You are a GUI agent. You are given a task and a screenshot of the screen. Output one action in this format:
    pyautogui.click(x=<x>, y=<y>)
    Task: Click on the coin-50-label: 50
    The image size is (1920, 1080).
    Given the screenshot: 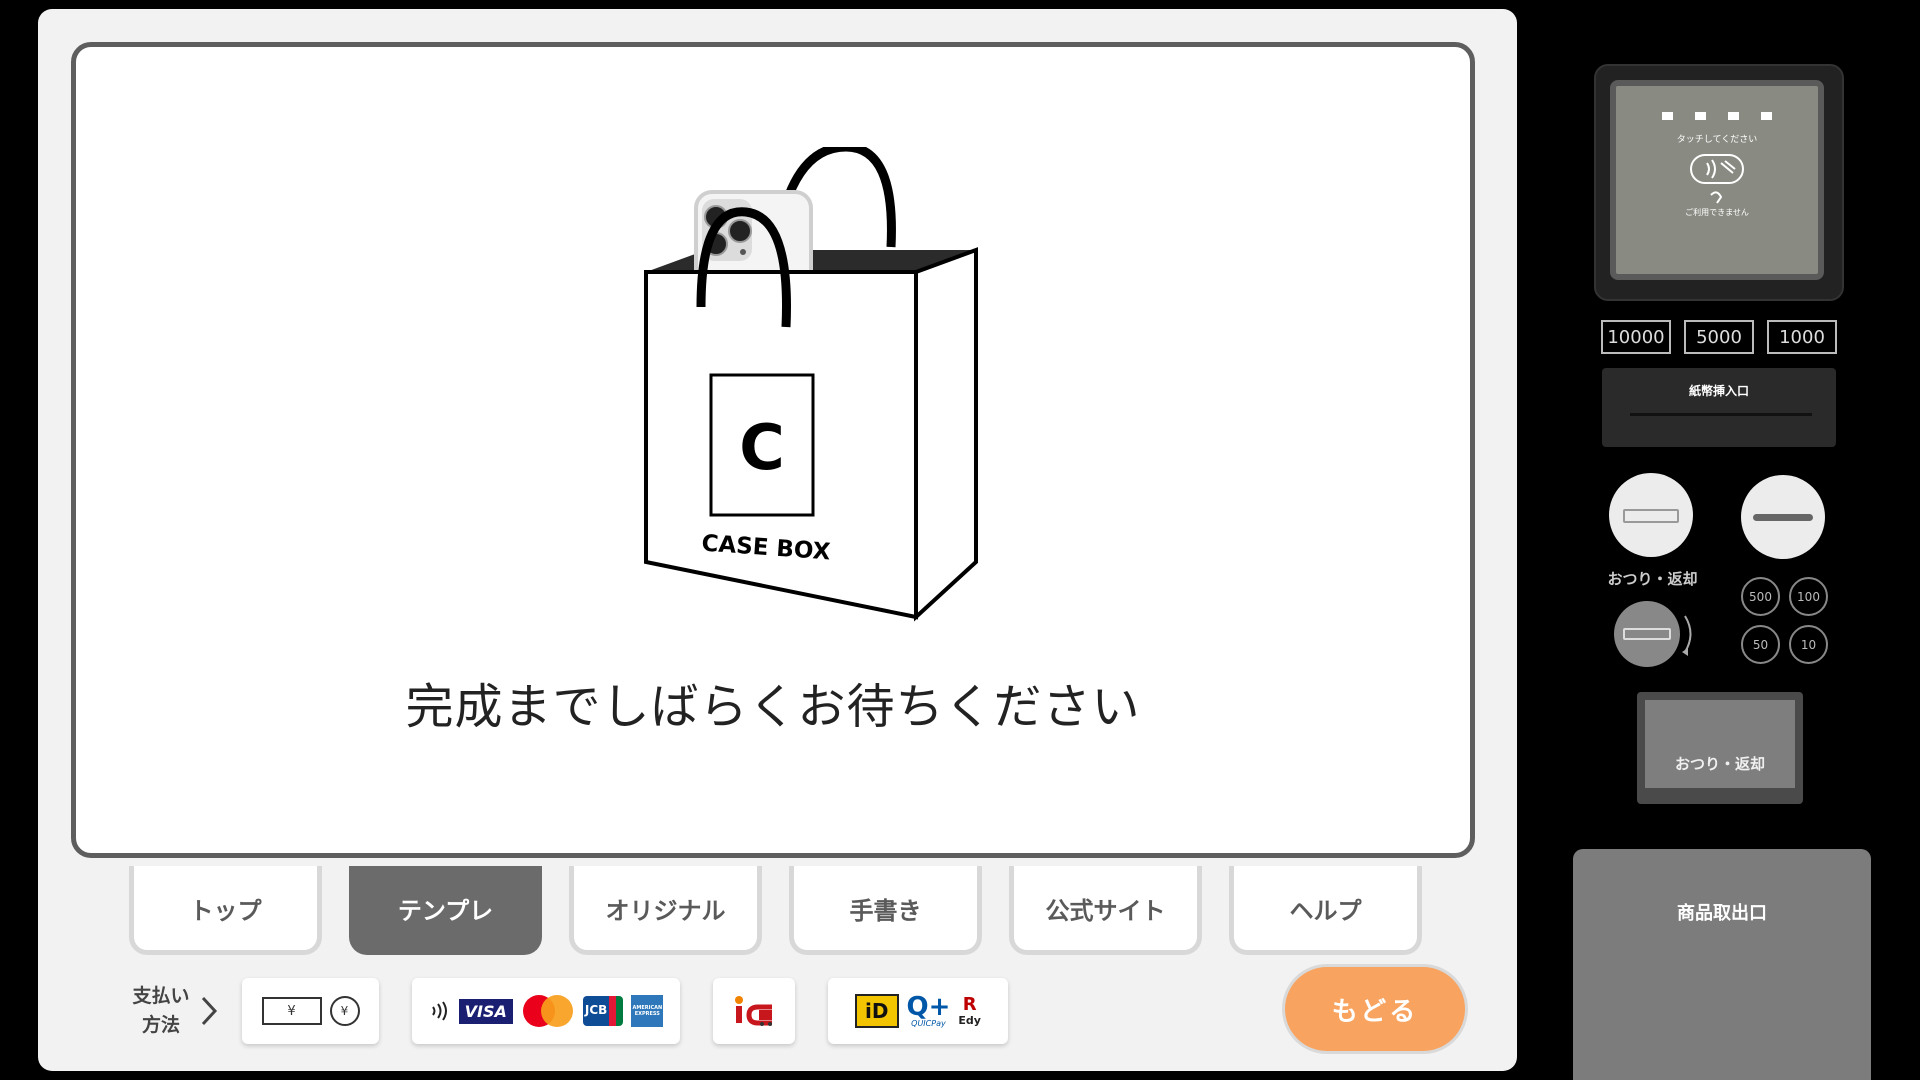 What is the action you would take?
    pyautogui.click(x=1760, y=644)
    